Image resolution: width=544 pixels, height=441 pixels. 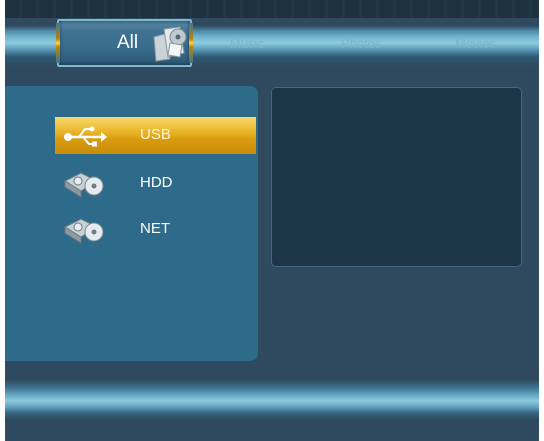 I want to click on hard-disk-icon, so click(x=83, y=185).